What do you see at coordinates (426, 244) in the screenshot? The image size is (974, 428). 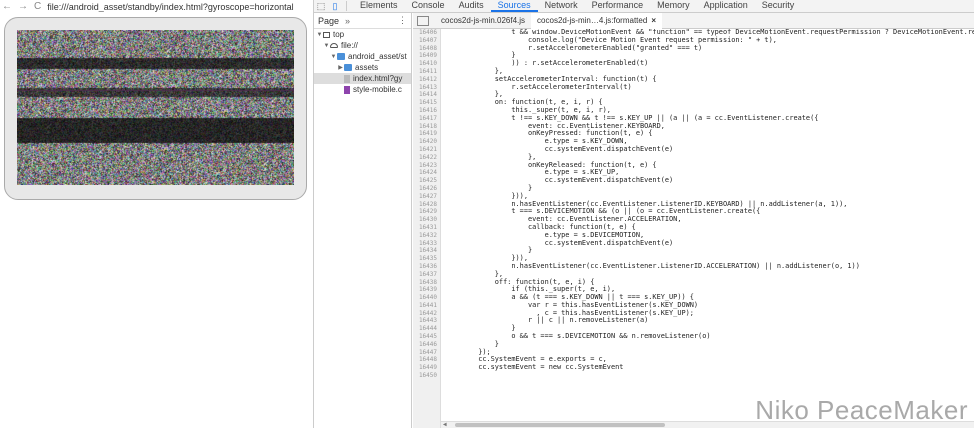 I see `line-number: 16433` at bounding box center [426, 244].